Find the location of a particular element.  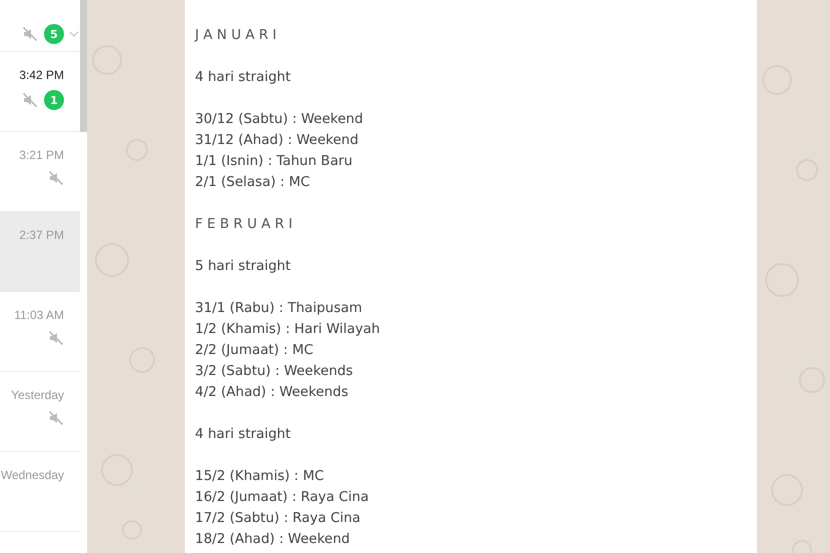

unread-count: 5 is located at coordinates (54, 34).